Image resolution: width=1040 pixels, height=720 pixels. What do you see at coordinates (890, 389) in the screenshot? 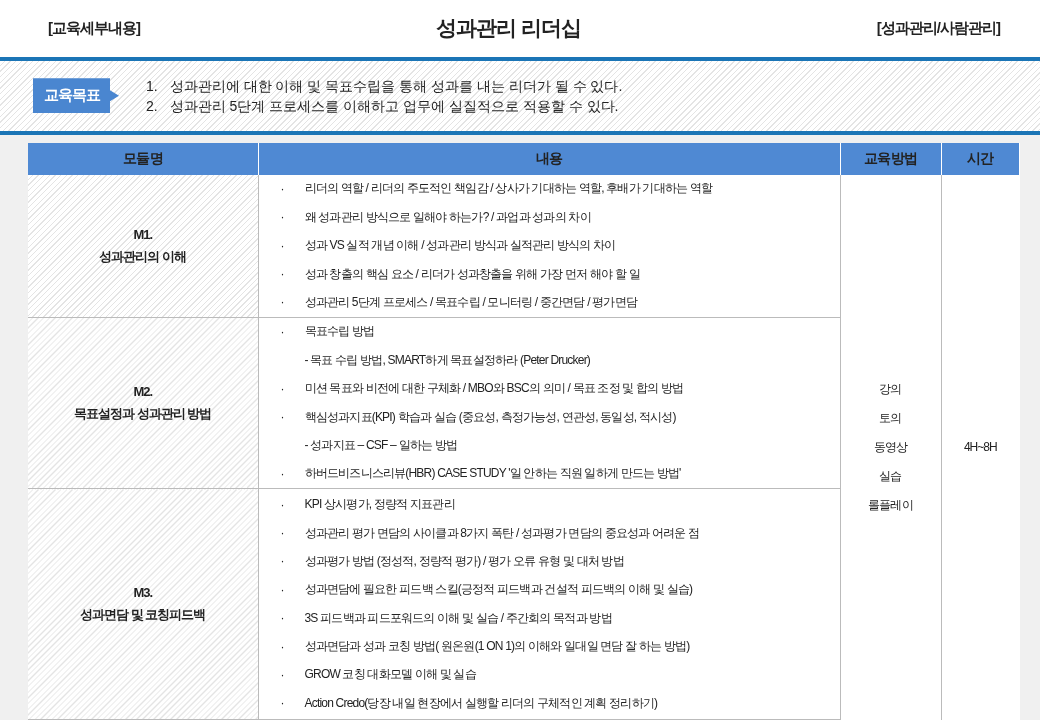
I see `method-text: 강의` at bounding box center [890, 389].